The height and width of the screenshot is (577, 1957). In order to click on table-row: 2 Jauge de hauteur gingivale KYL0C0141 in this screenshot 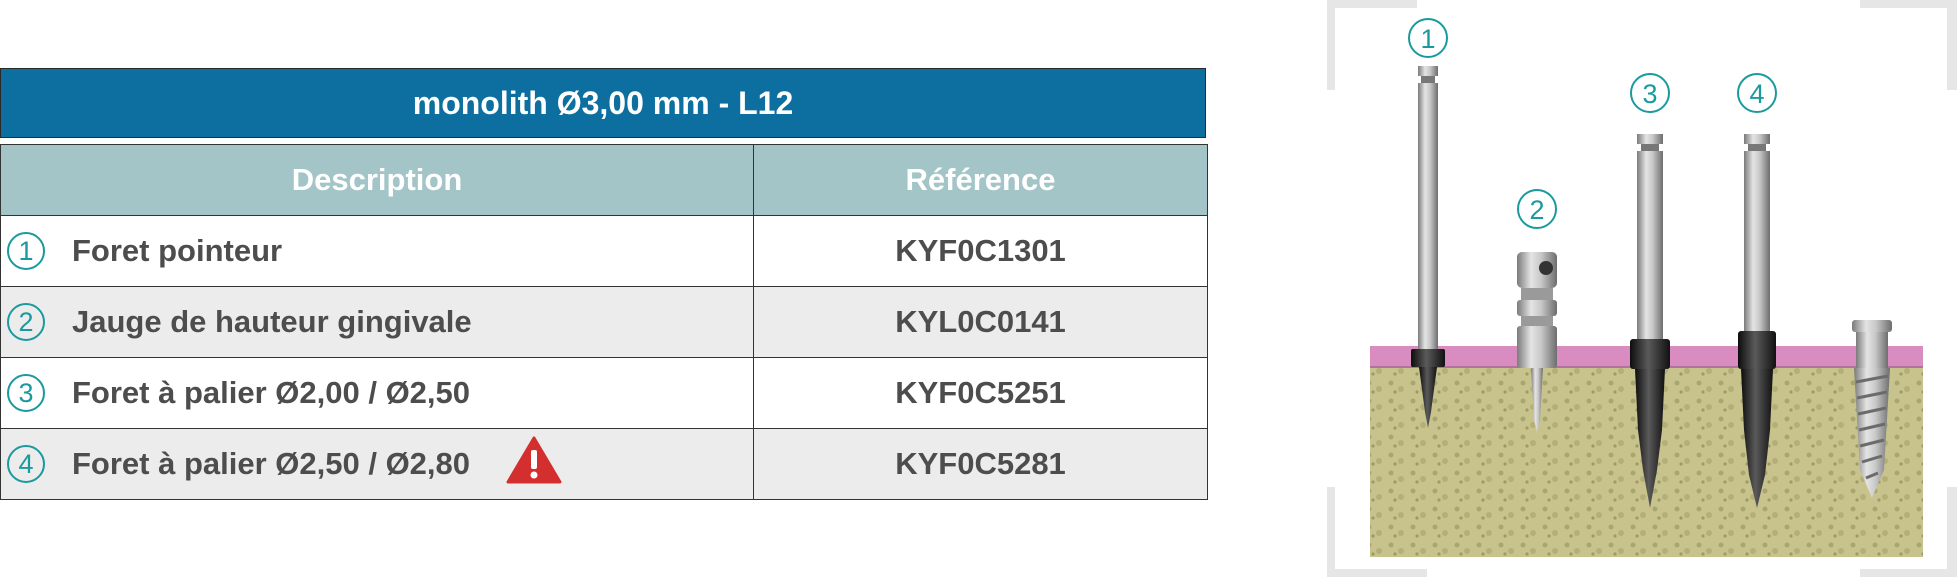, I will do `click(604, 322)`.